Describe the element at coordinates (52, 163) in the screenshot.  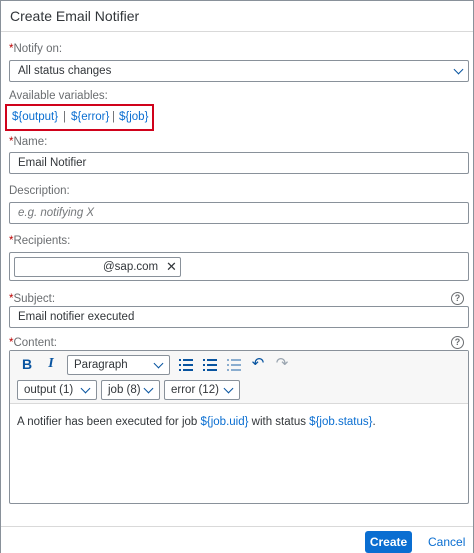
I see `name-input-value: Email Notifier` at that location.